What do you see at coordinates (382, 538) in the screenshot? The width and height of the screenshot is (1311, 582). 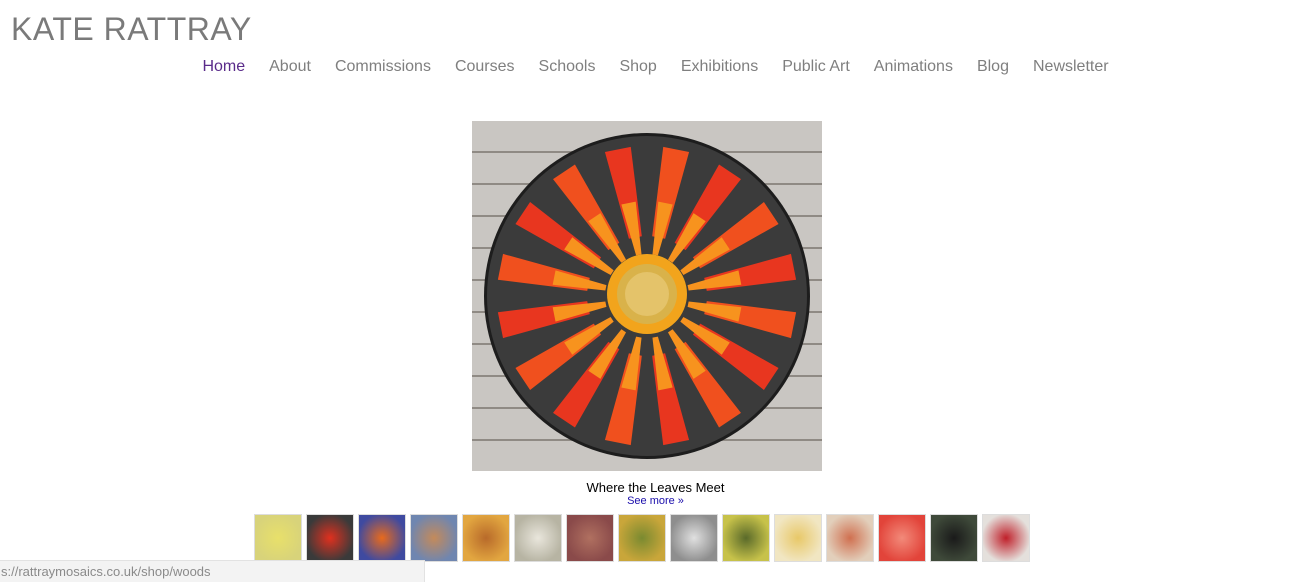 I see `sunburst-mosaic-icon` at bounding box center [382, 538].